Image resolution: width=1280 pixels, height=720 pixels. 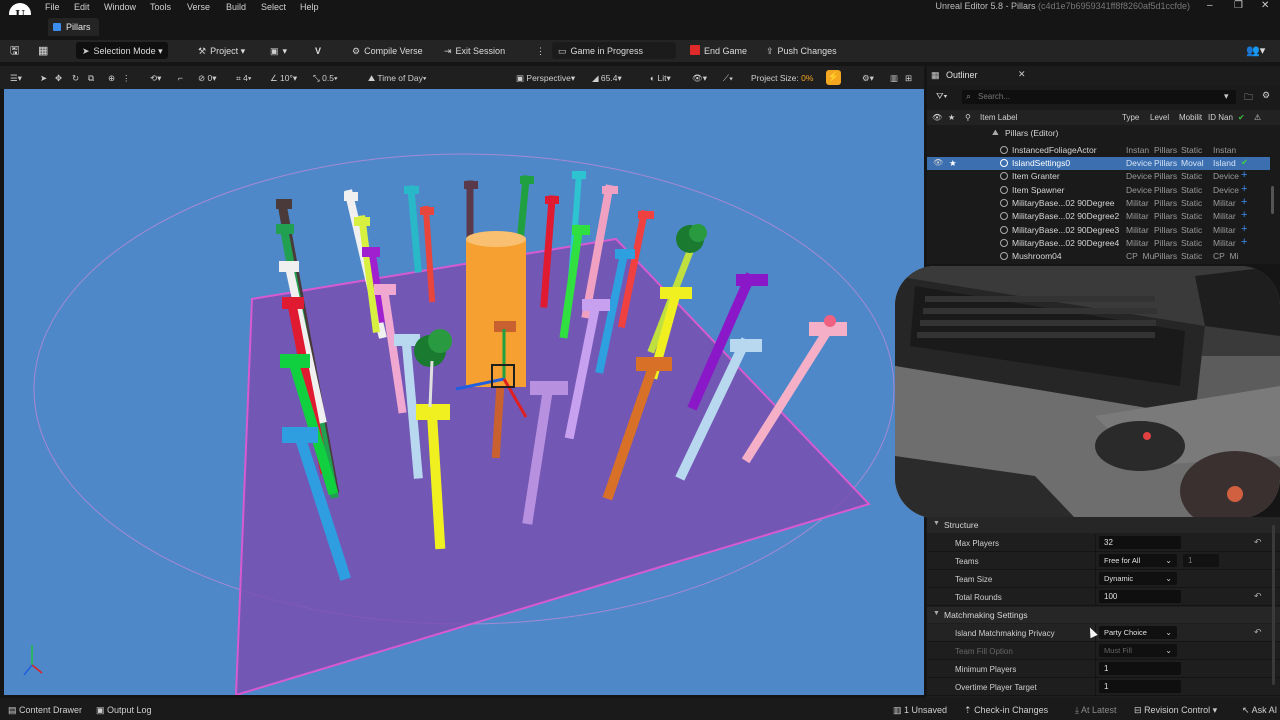 I want to click on menu-build: Build, so click(x=236, y=7).